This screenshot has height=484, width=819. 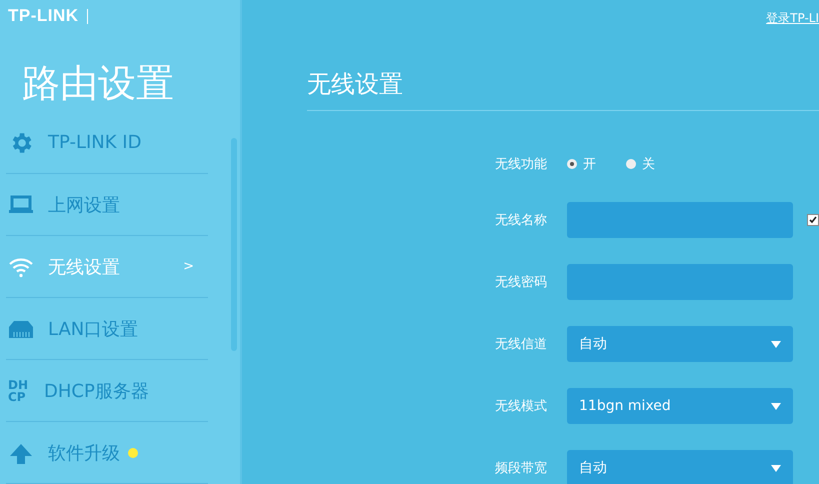 I want to click on radio-option: 关, so click(x=640, y=164).